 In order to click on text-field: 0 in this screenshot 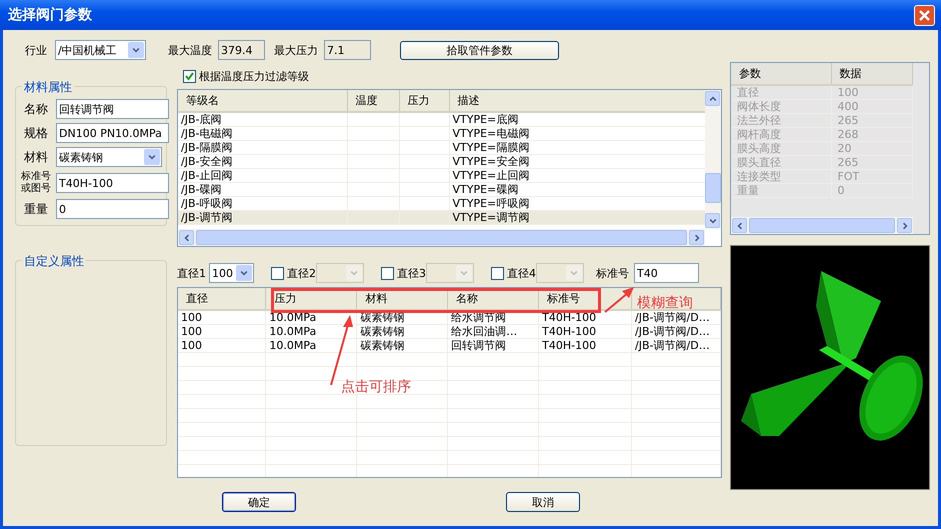, I will do `click(112, 209)`.